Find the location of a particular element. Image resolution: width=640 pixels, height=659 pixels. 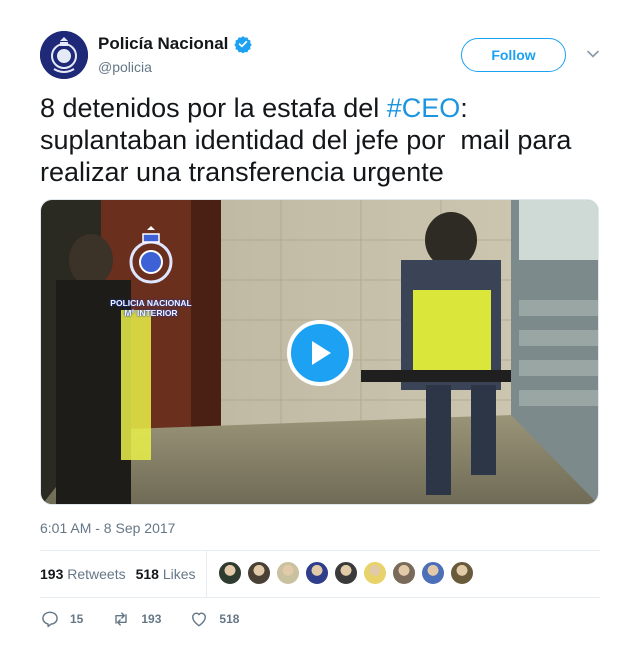

tweet-stats: 193 Retweets 518 Likes is located at coordinates (320, 574).